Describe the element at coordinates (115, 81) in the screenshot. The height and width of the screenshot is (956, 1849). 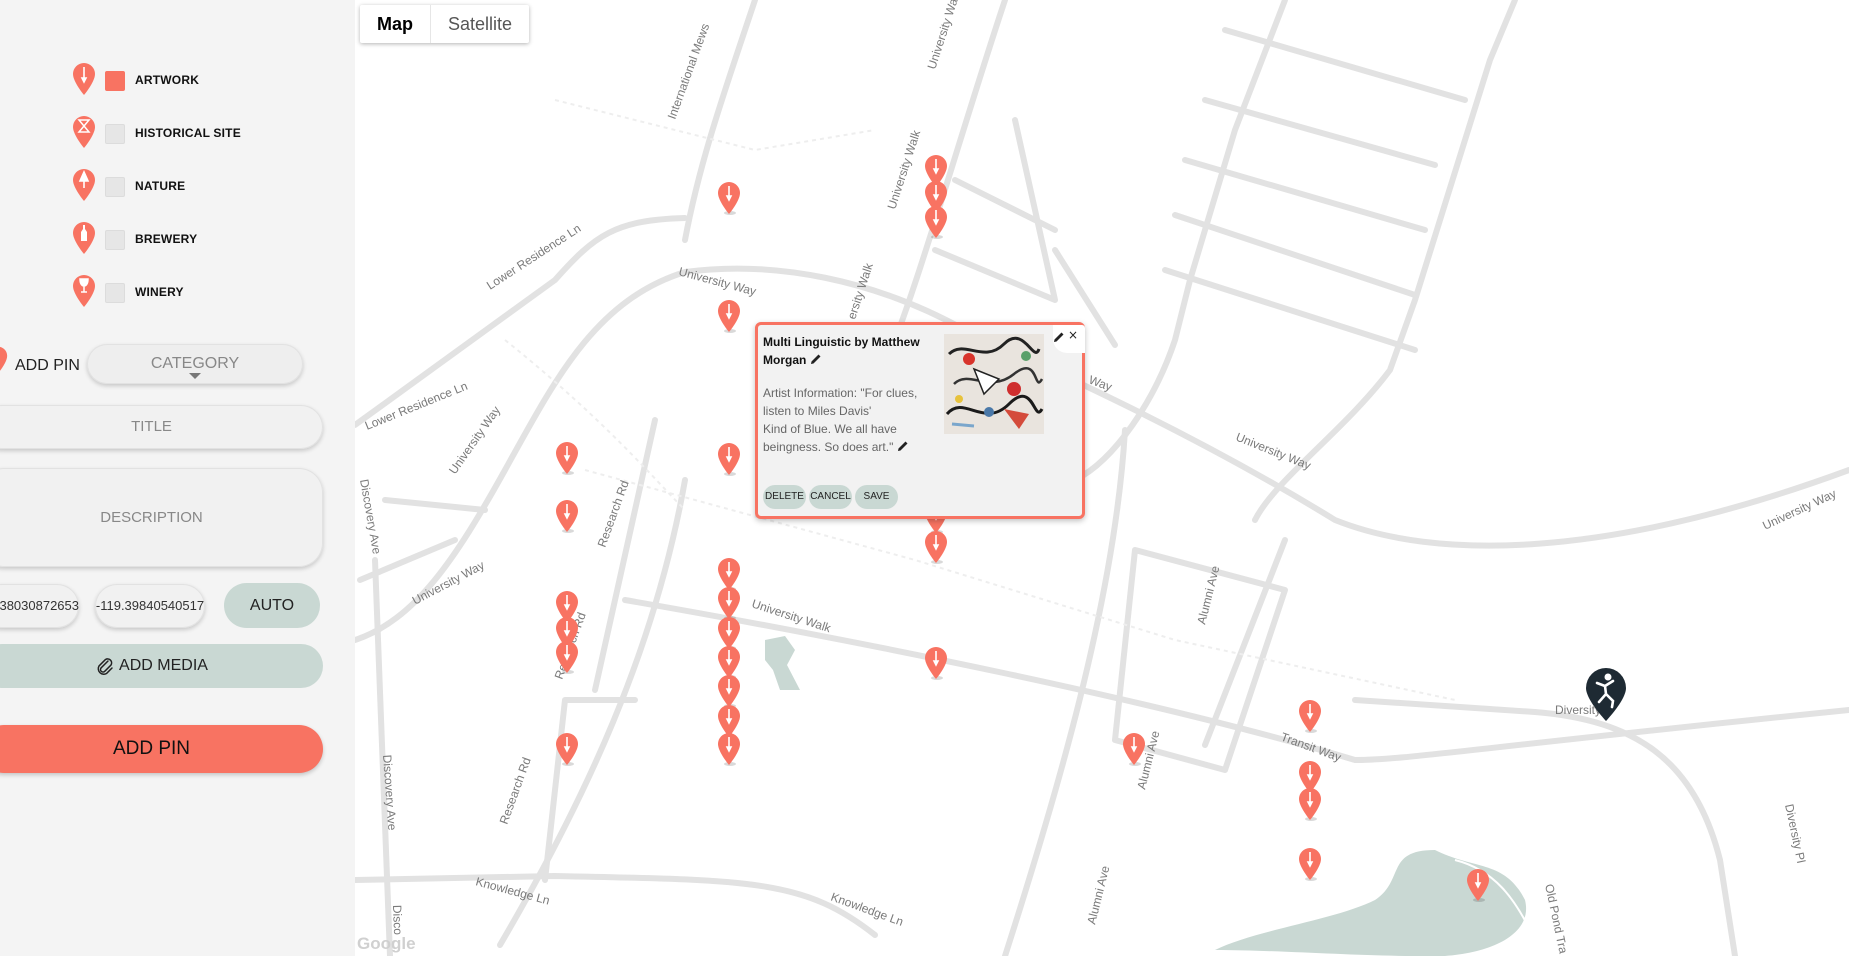
I see `artwork-checkbox` at that location.